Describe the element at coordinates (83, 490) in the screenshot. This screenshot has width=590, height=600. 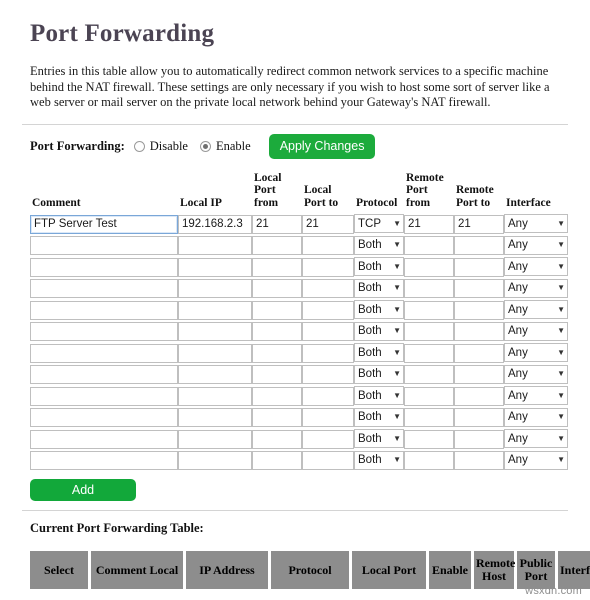
I see `add-button: Add` at that location.